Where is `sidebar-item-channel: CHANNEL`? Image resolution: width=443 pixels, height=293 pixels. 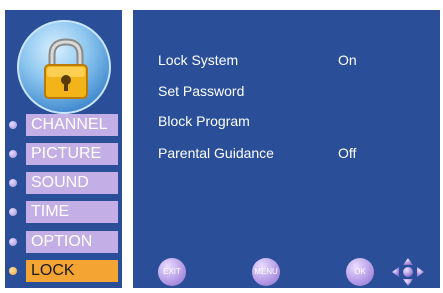 sidebar-item-channel: CHANNEL is located at coordinates (63, 125).